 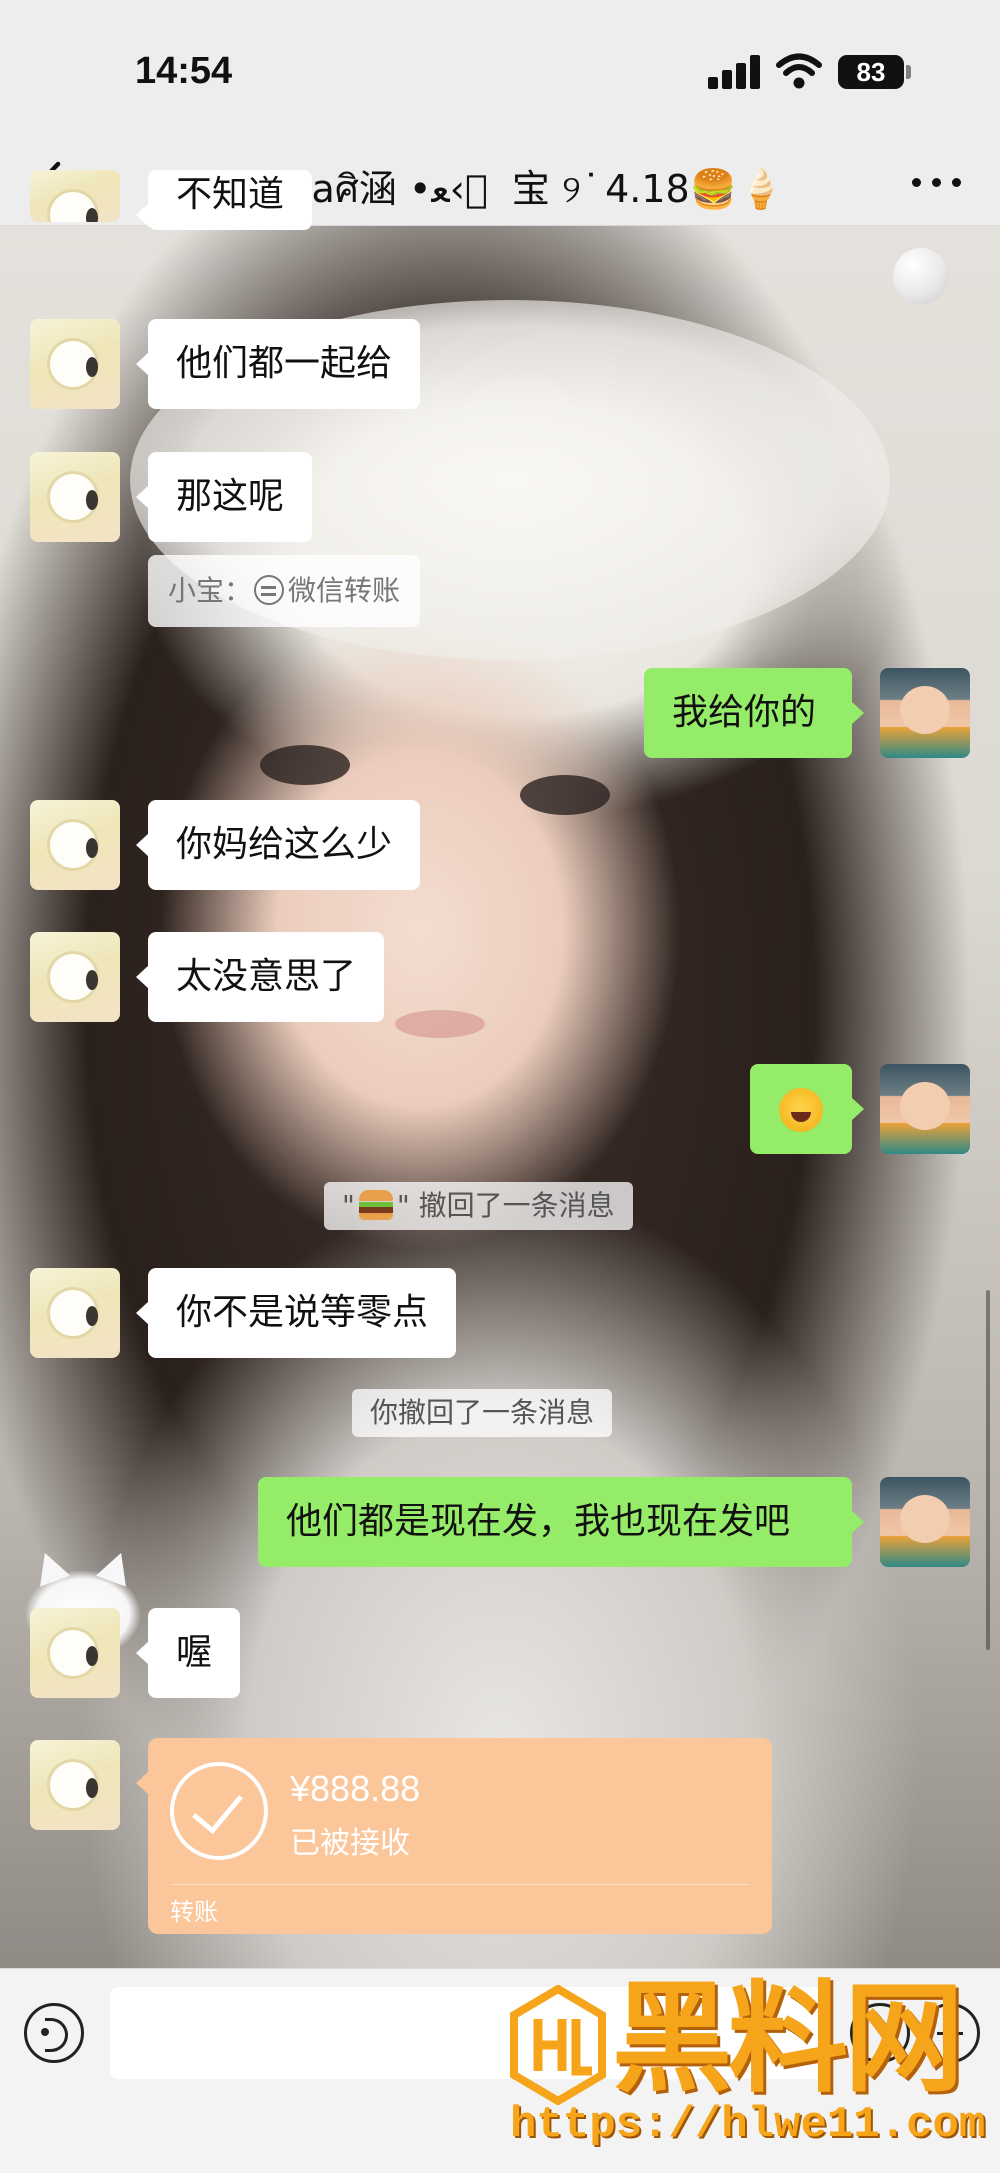 What do you see at coordinates (788, 2039) in the screenshot?
I see `watermark-title: 黑料网` at bounding box center [788, 2039].